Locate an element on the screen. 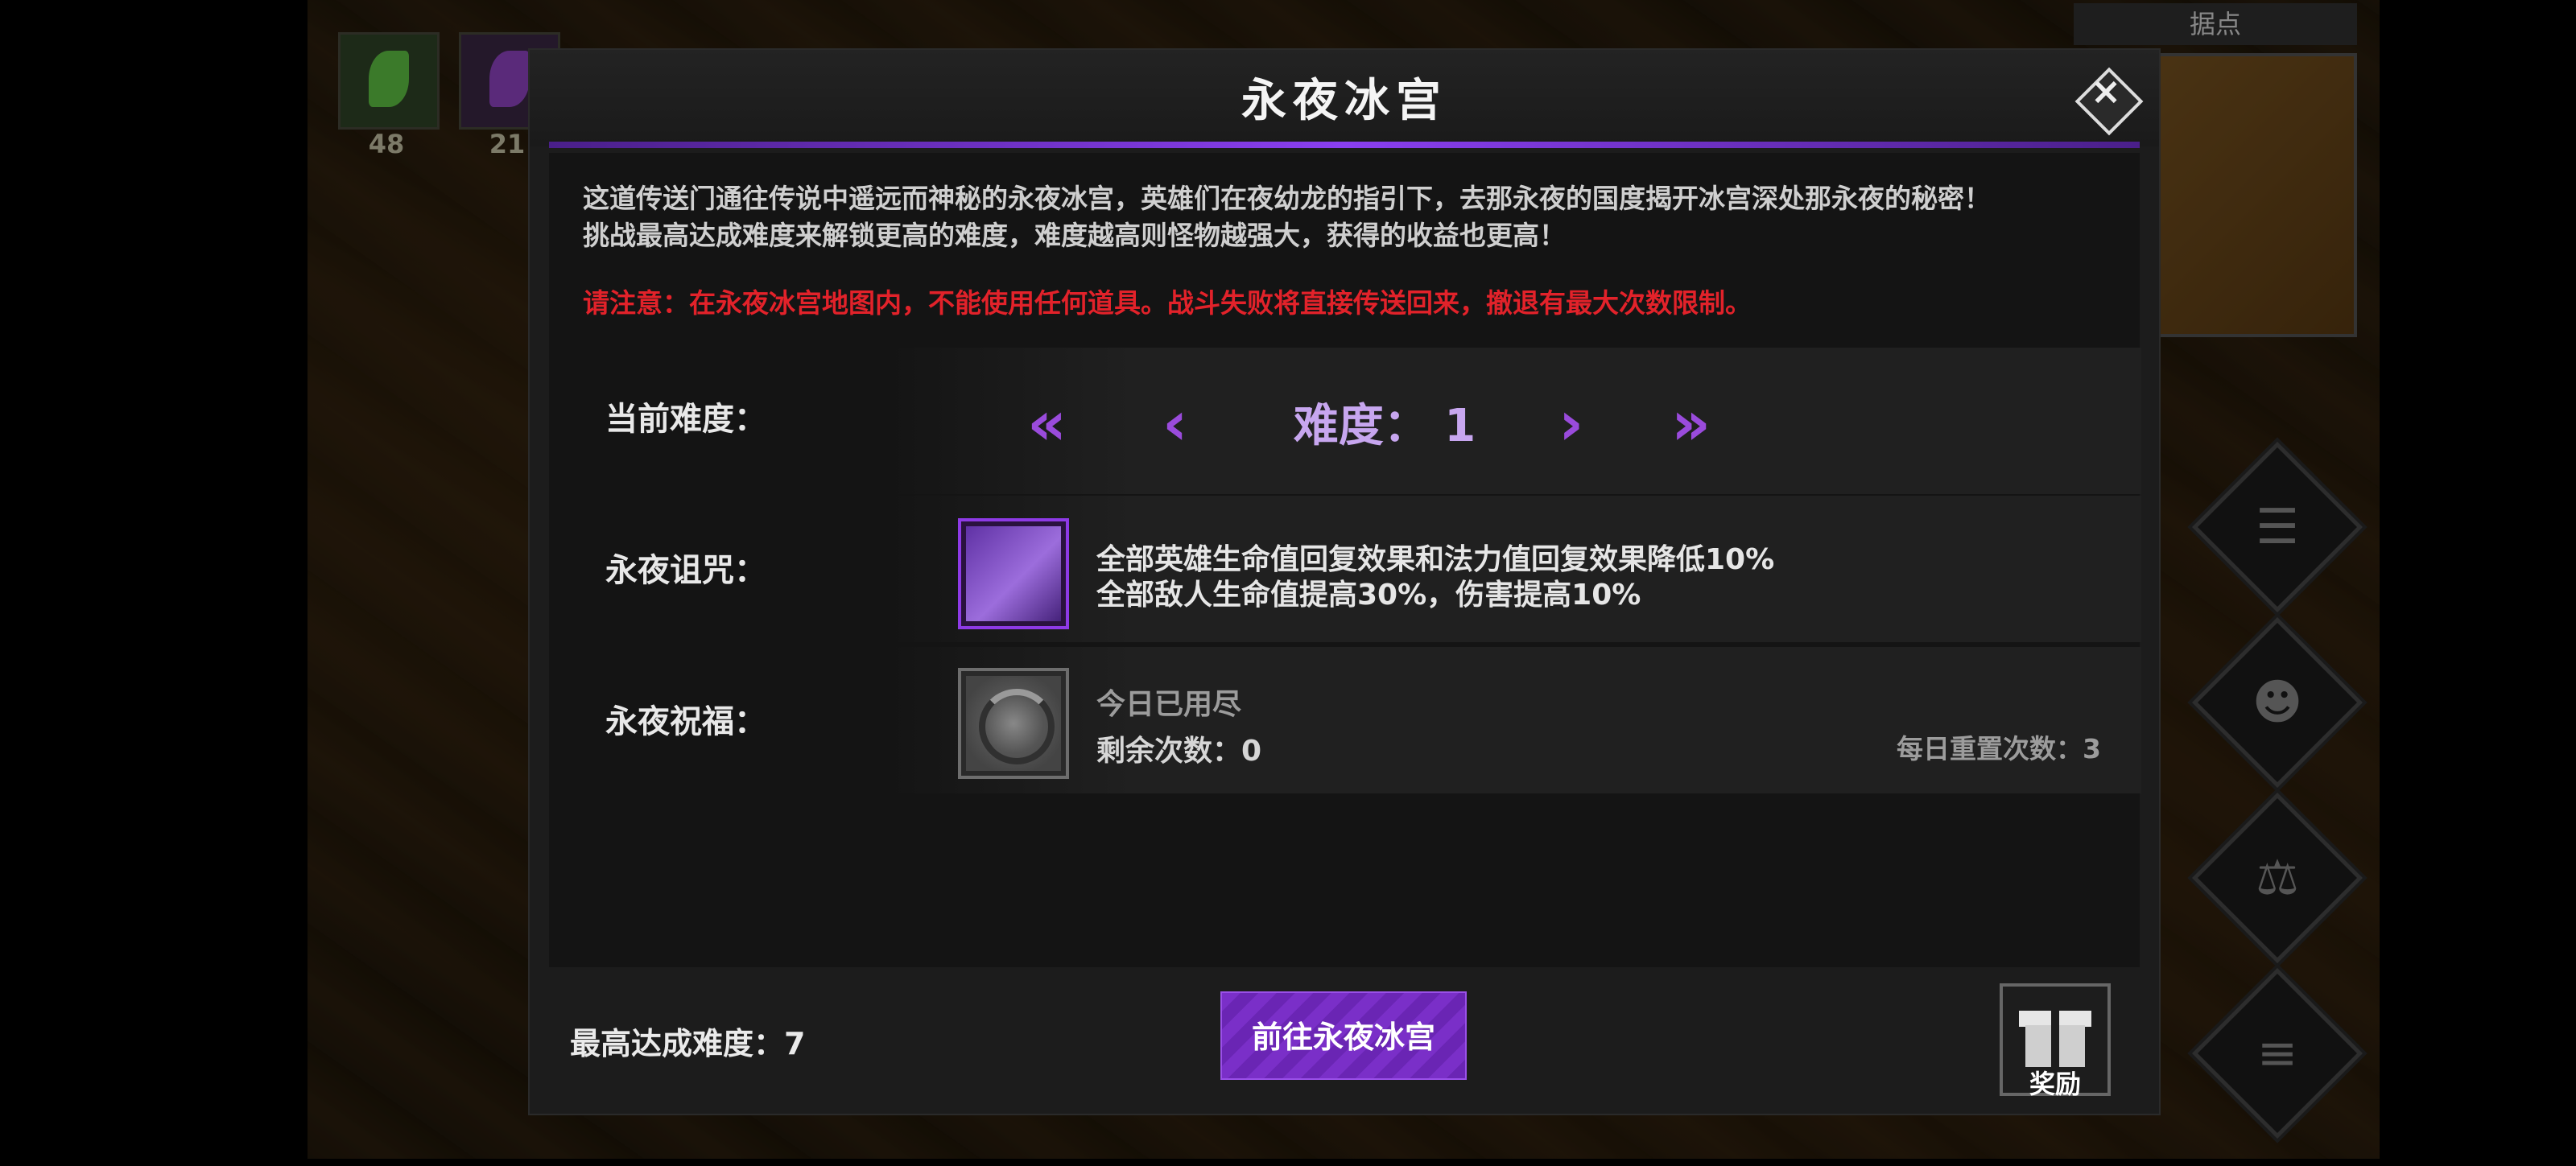  blessing-status: 今日已用尽 is located at coordinates (1169, 704).